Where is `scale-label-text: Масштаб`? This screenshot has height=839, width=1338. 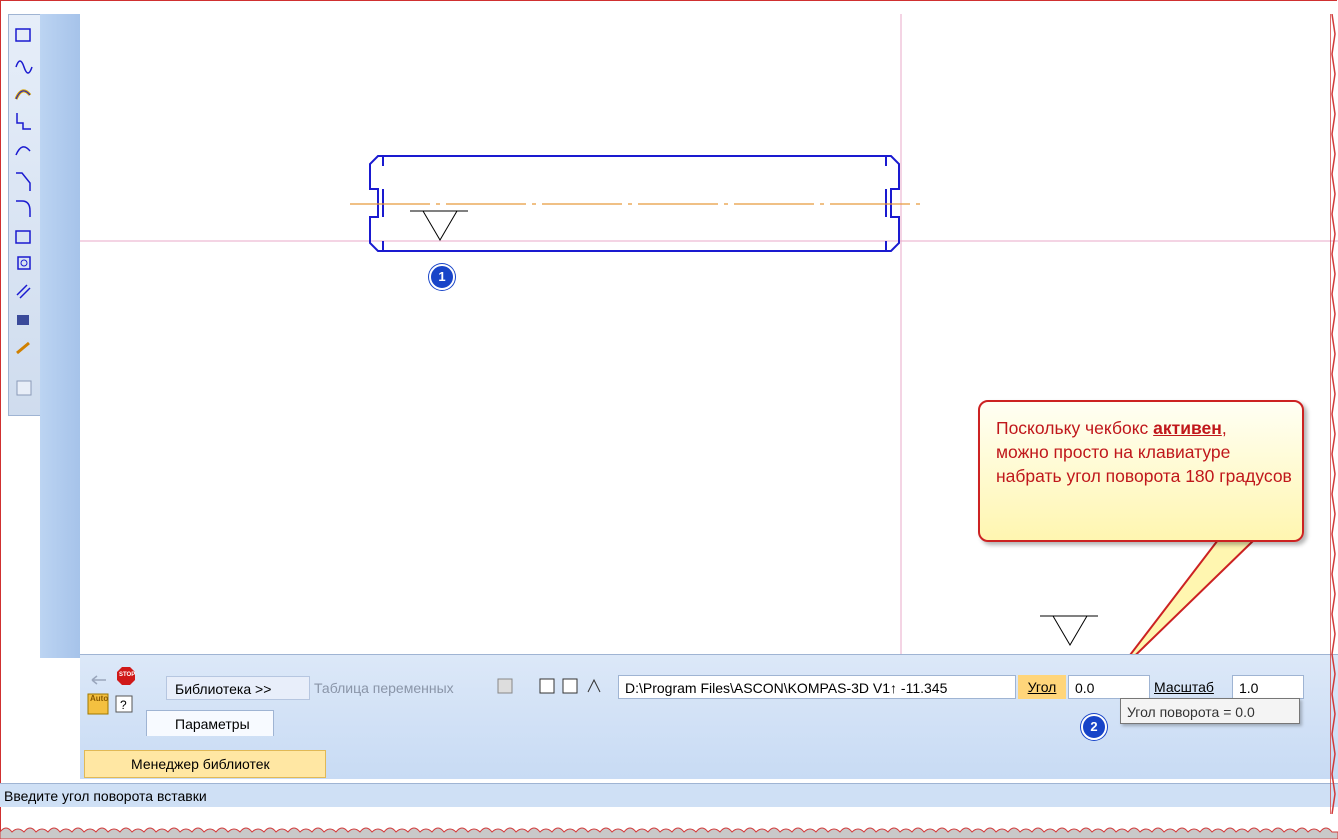 scale-label-text: Масштаб is located at coordinates (1184, 687).